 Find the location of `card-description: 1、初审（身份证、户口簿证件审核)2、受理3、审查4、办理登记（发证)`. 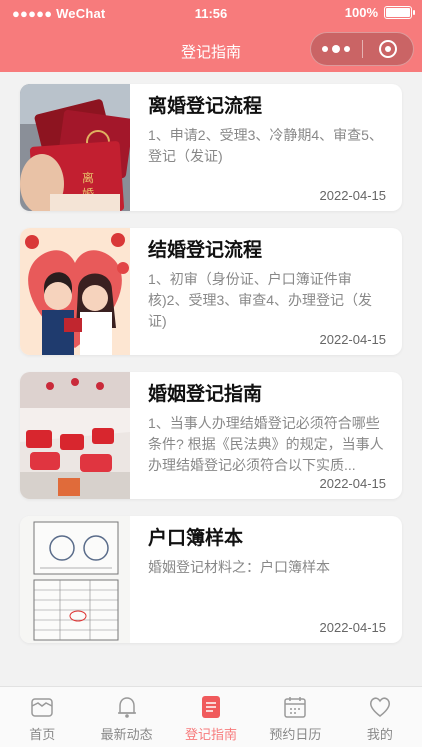

card-description: 1、初审（身份证、户口簿证件审核)2、受理3、审查4、办理登记（发证) is located at coordinates (260, 300).